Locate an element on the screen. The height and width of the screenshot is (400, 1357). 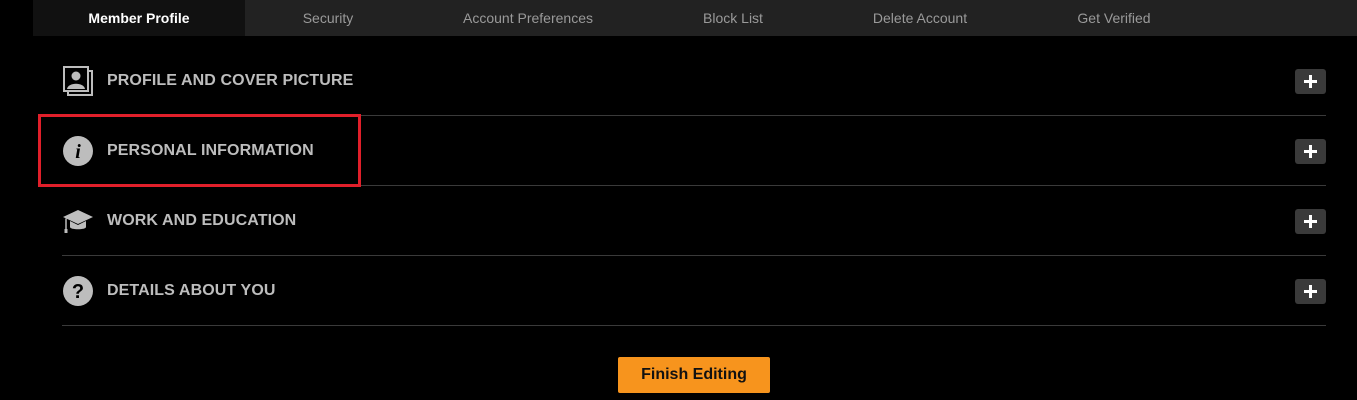
tab-delete-account: Delete Account is located at coordinates (920, 18).